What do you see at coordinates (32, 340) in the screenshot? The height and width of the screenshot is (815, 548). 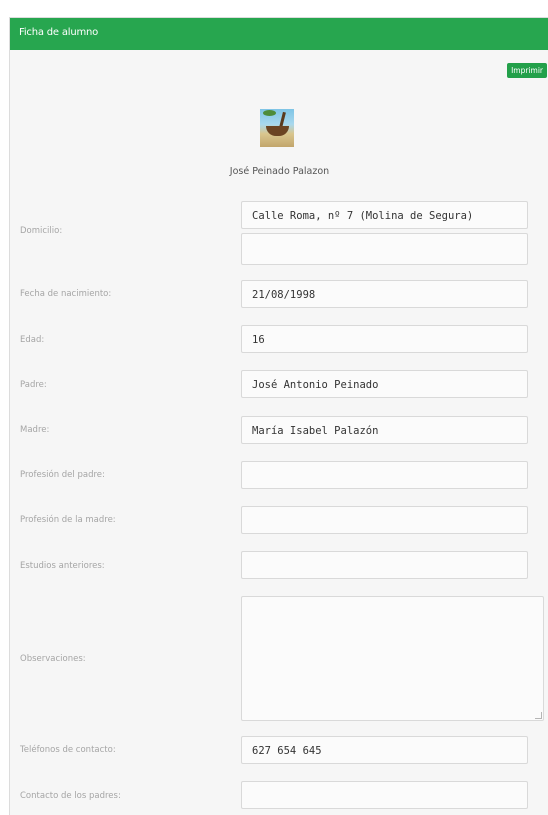 I see `edad-label: Edad:` at bounding box center [32, 340].